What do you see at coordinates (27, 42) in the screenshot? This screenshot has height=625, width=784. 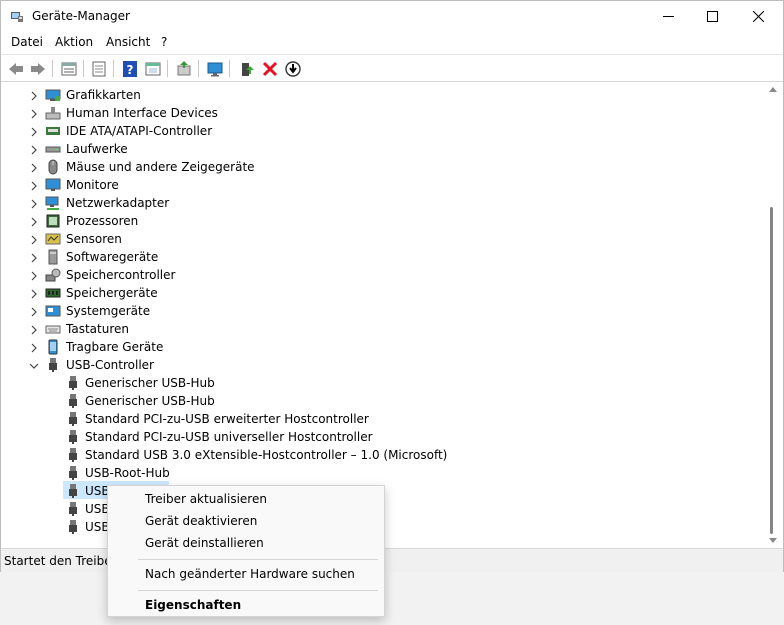 I see `menu-datei: Datei` at bounding box center [27, 42].